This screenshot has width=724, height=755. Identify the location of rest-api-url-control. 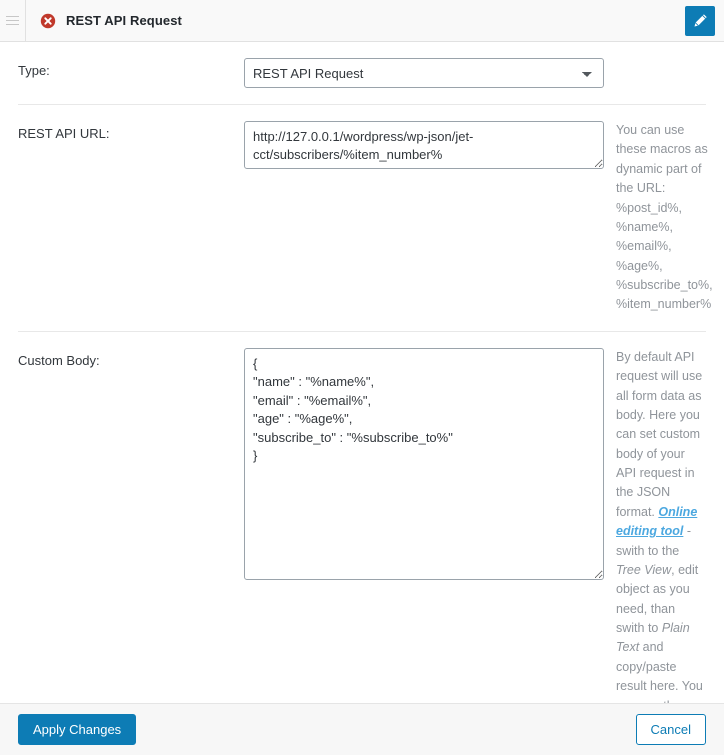
(424, 145).